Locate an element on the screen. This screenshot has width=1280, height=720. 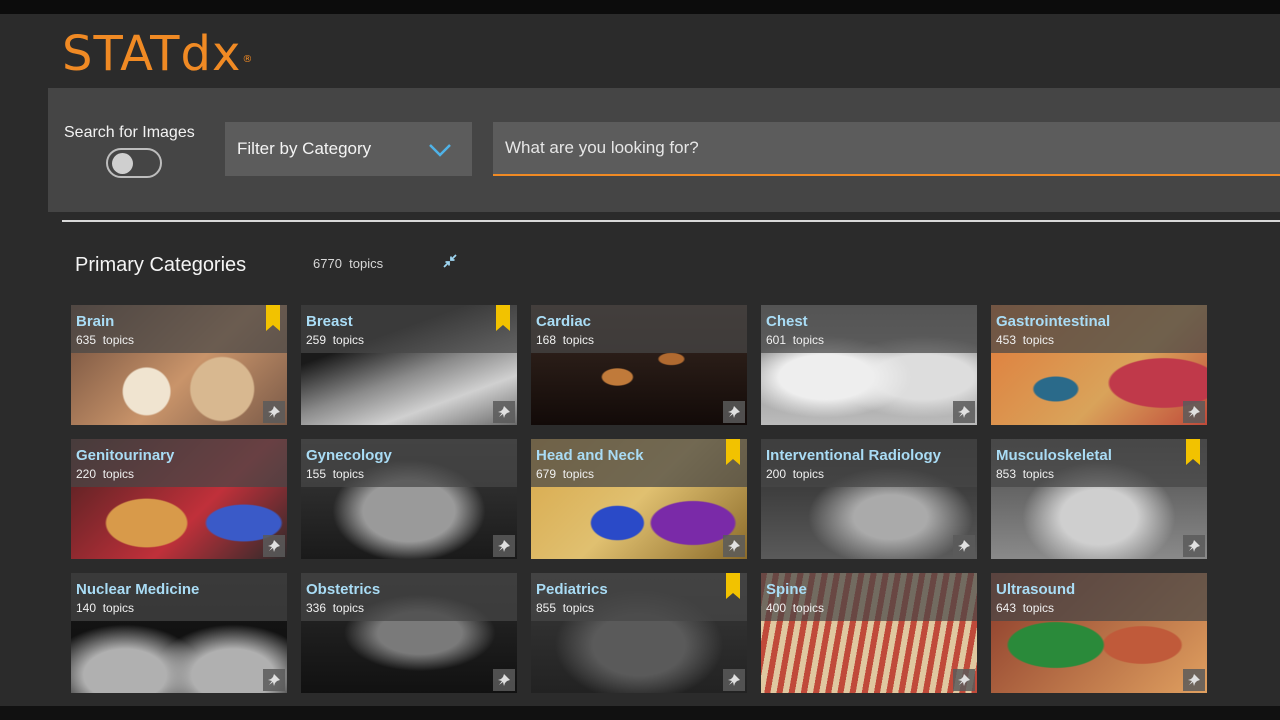
category-name: Cardiac is located at coordinates (563, 321).